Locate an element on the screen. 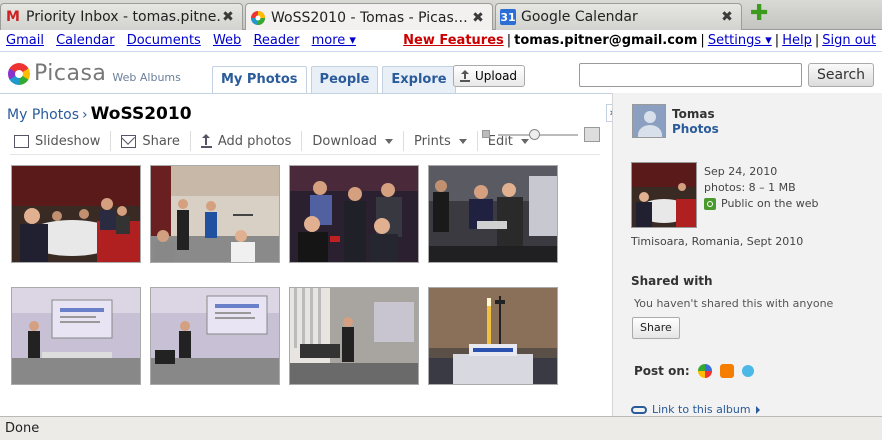 This screenshot has height=440, width=882. share-toolbar-button: Share is located at coordinates (156, 141).